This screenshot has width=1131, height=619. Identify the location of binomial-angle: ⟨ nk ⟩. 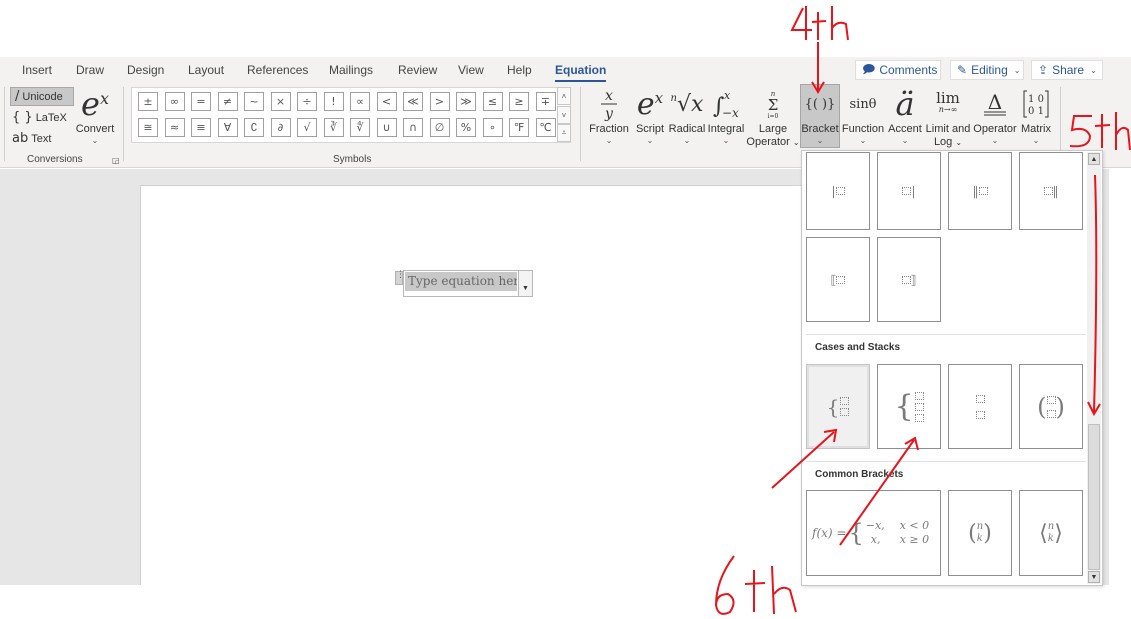
(1051, 533).